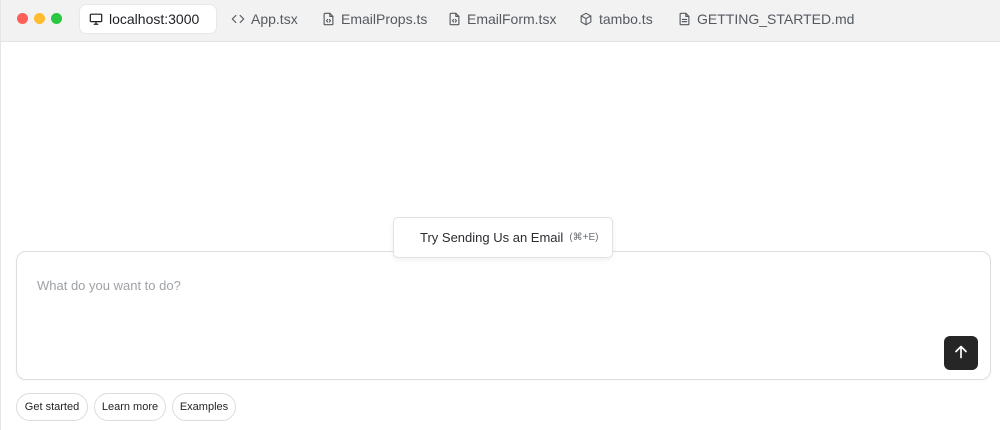 This screenshot has width=1000, height=430. I want to click on send-button, so click(961, 353).